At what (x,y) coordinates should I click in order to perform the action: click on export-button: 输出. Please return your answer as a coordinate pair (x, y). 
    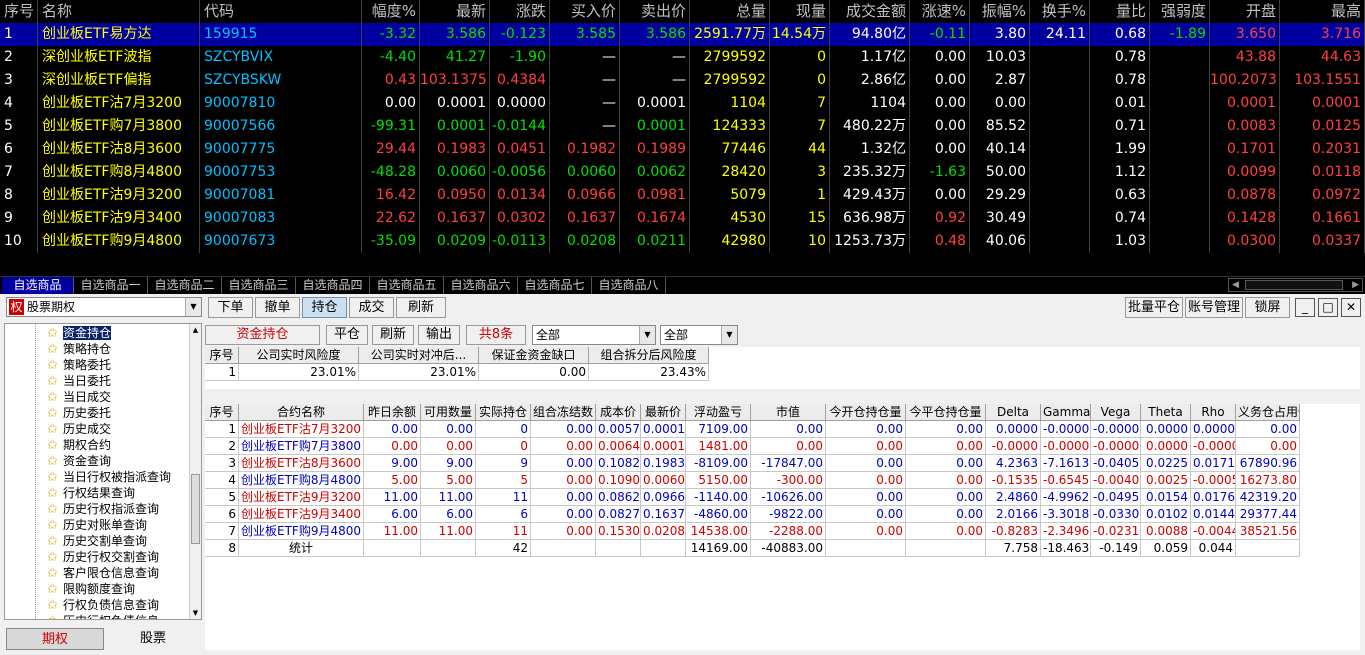
    Looking at the image, I should click on (439, 335).